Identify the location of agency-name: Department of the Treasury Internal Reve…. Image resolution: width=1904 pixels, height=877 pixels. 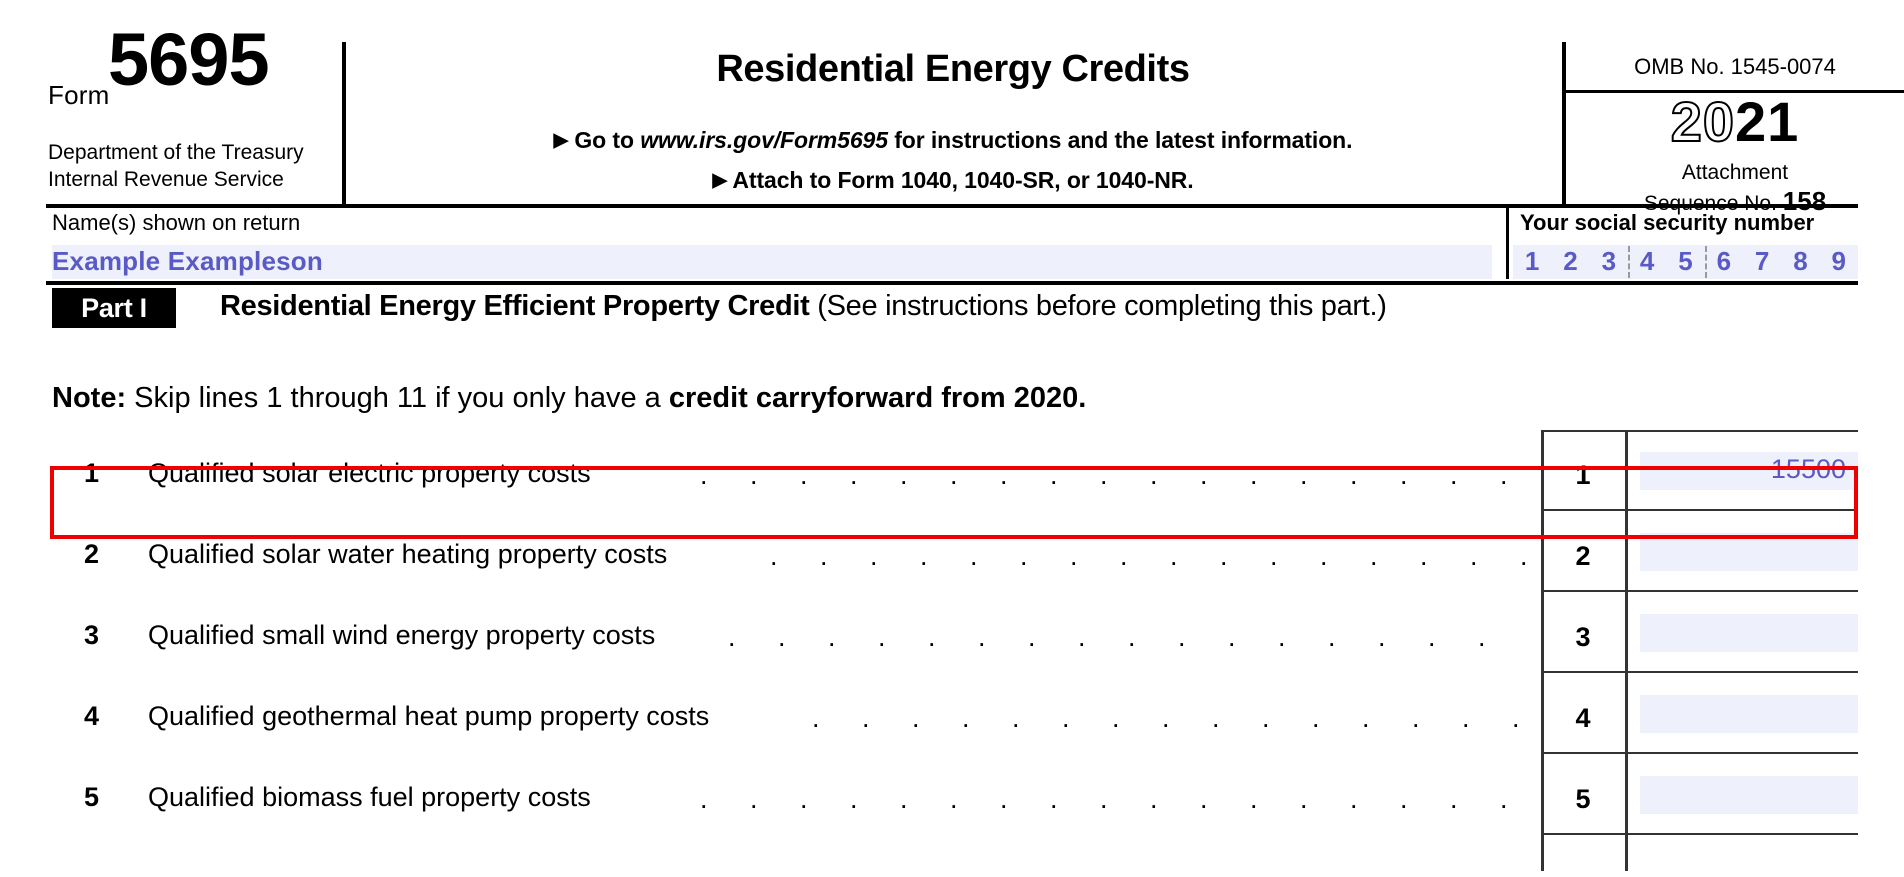
(193, 167).